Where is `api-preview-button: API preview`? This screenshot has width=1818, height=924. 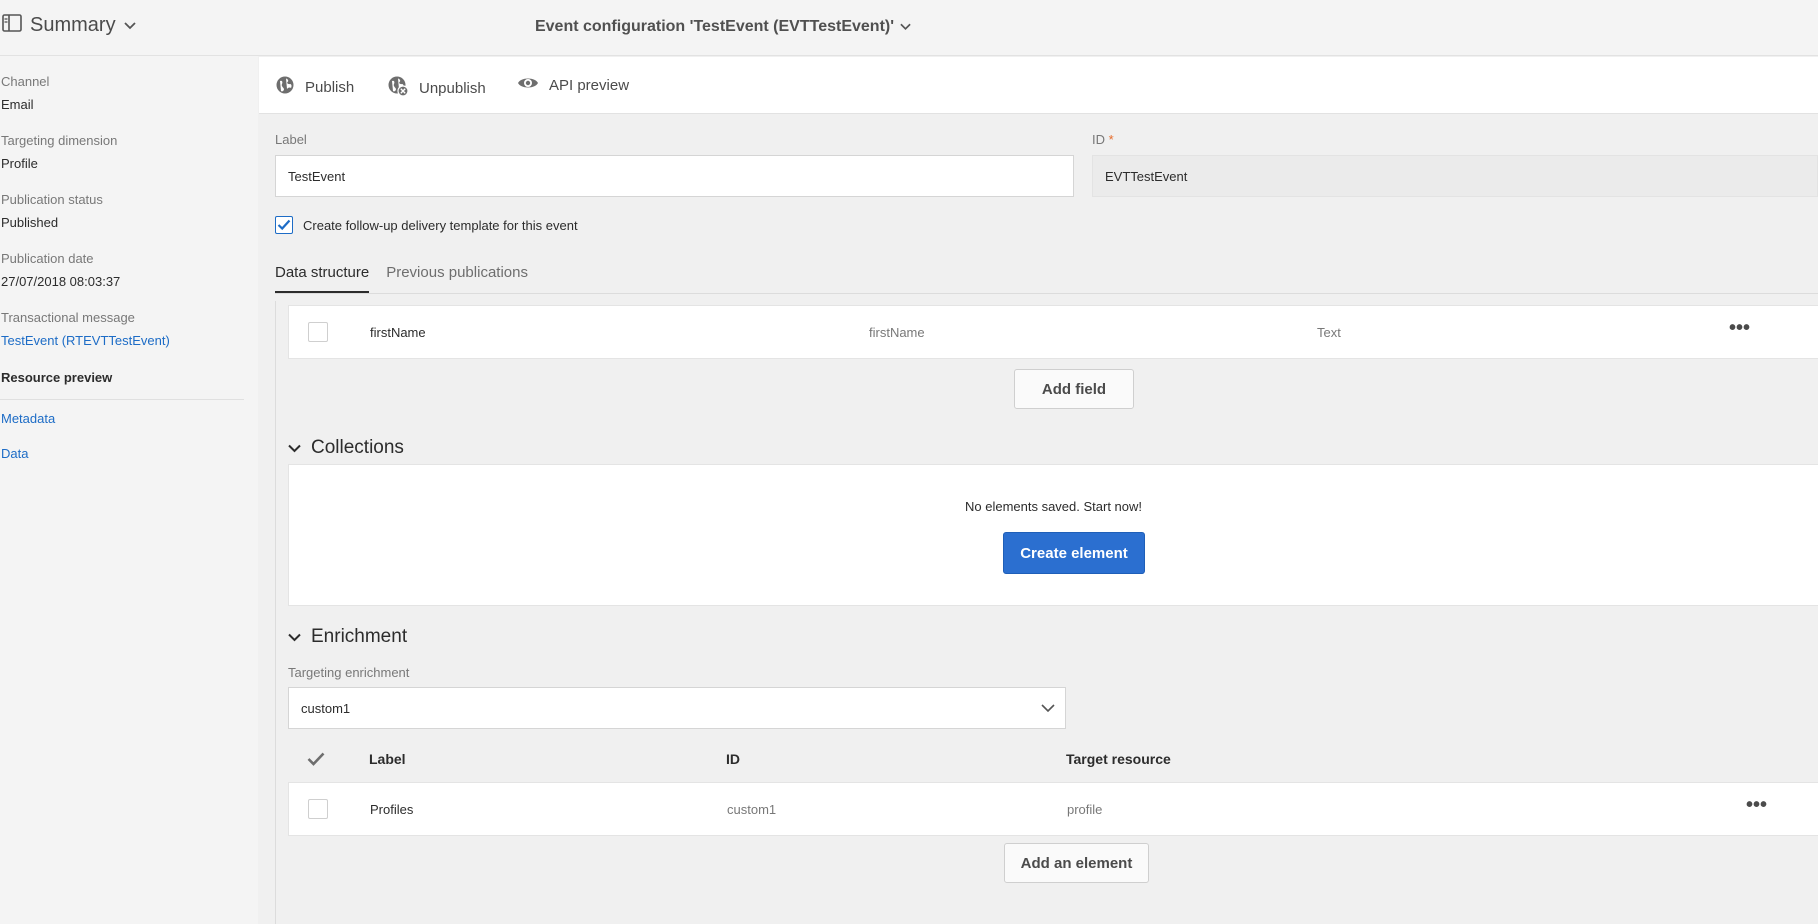 api-preview-button: API preview is located at coordinates (573, 85).